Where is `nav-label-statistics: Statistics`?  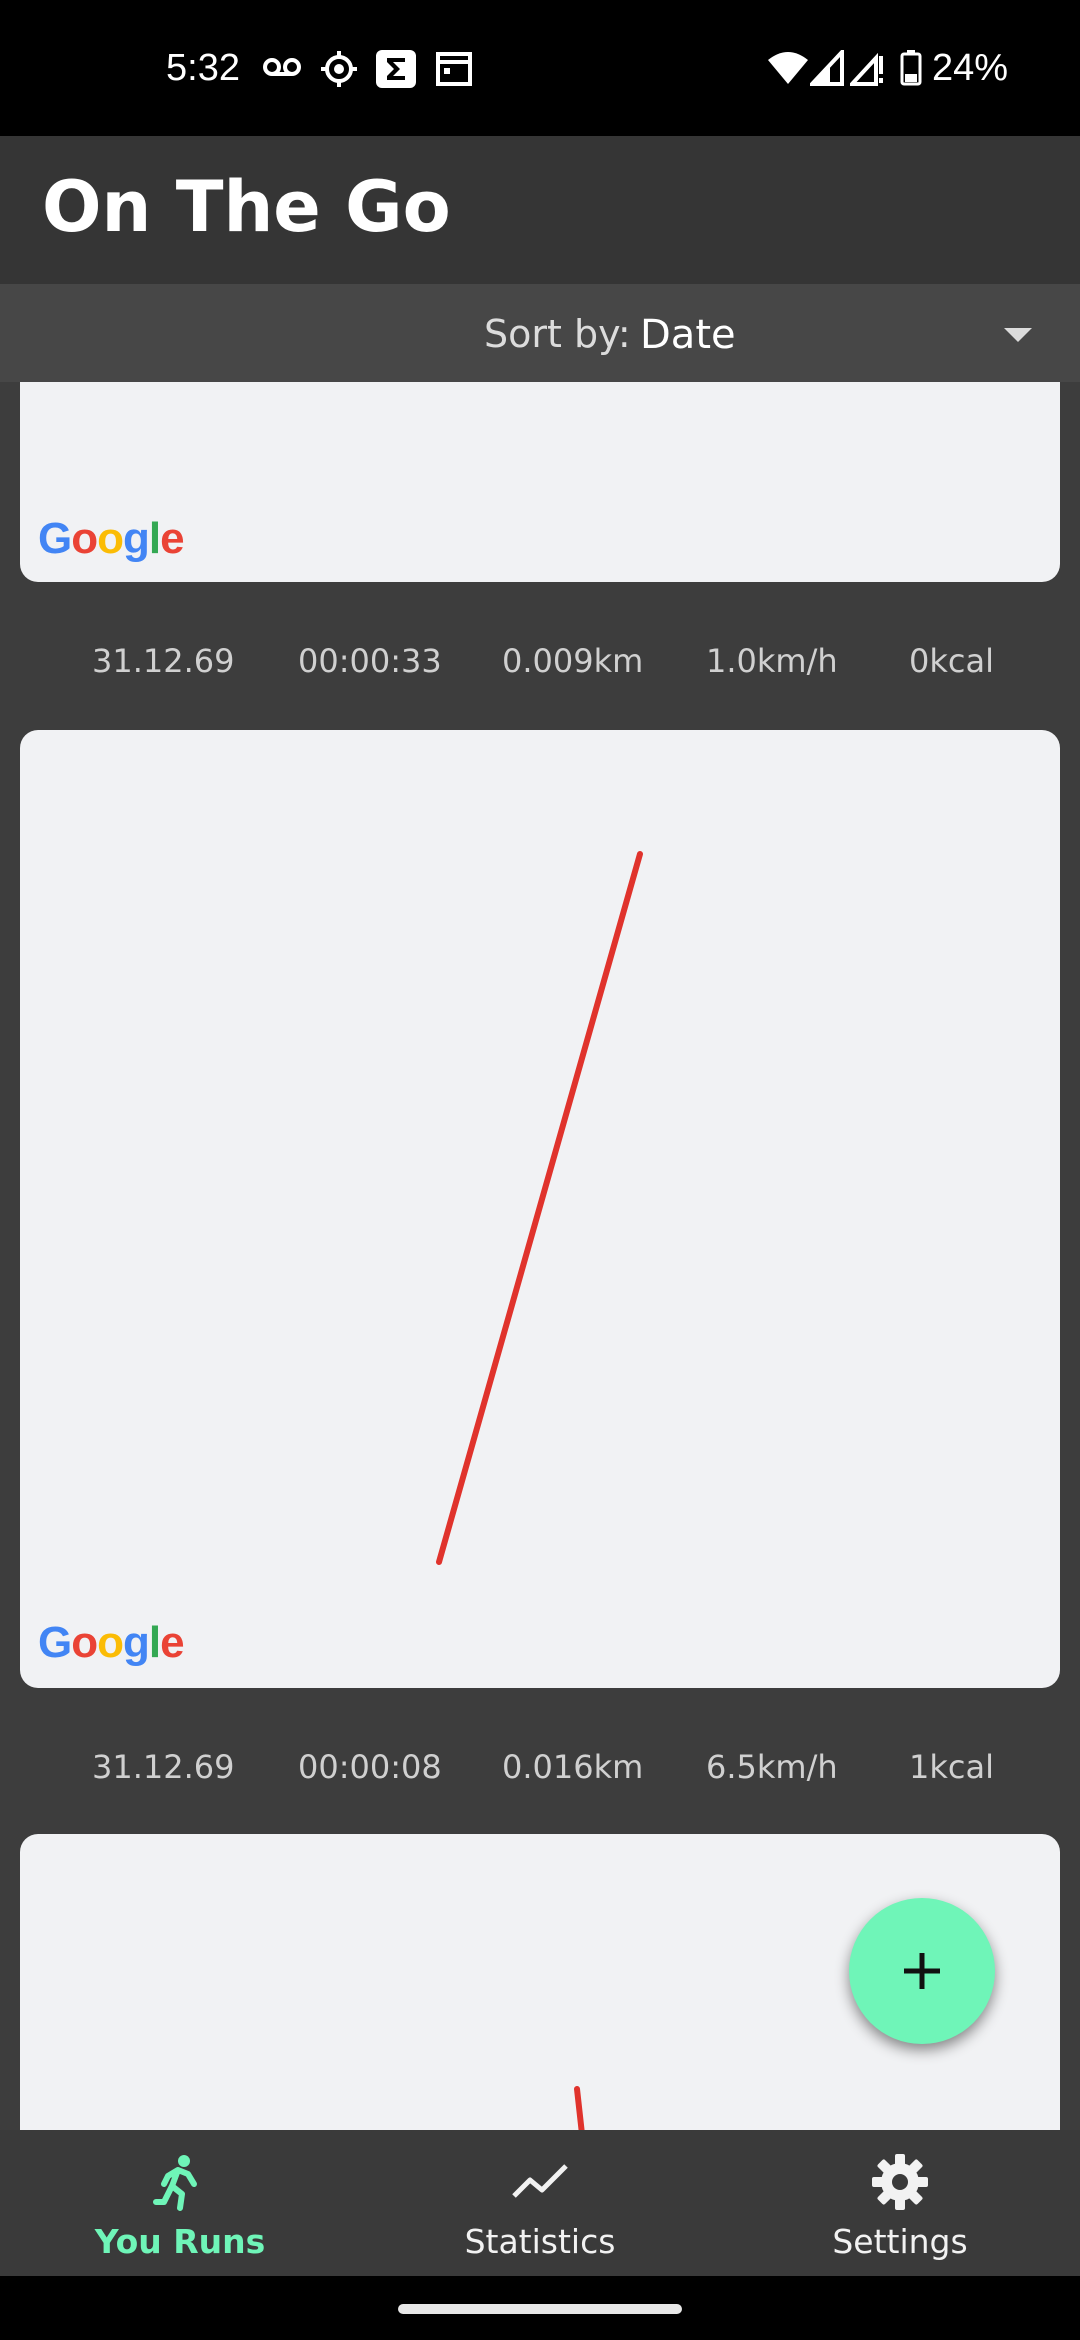 nav-label-statistics: Statistics is located at coordinates (540, 2241).